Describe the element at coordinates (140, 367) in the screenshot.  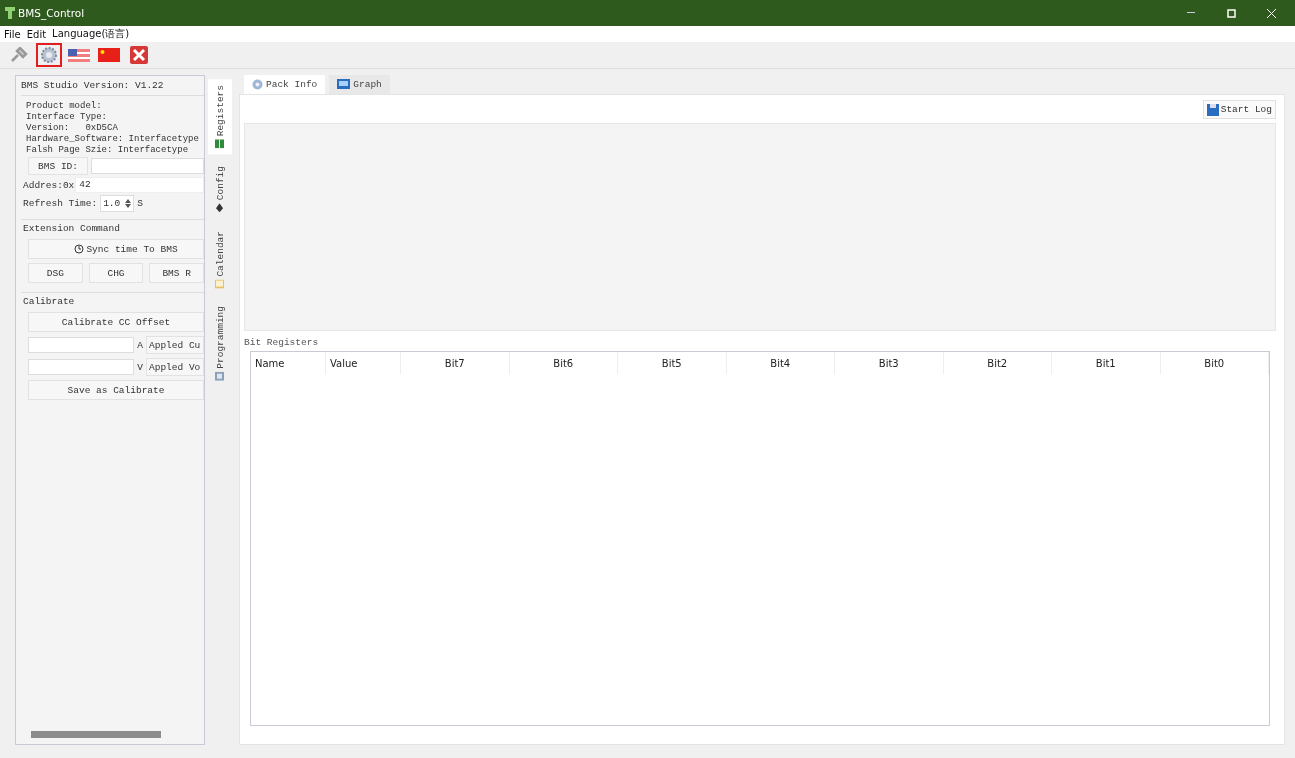
I see `unit-label: V` at that location.